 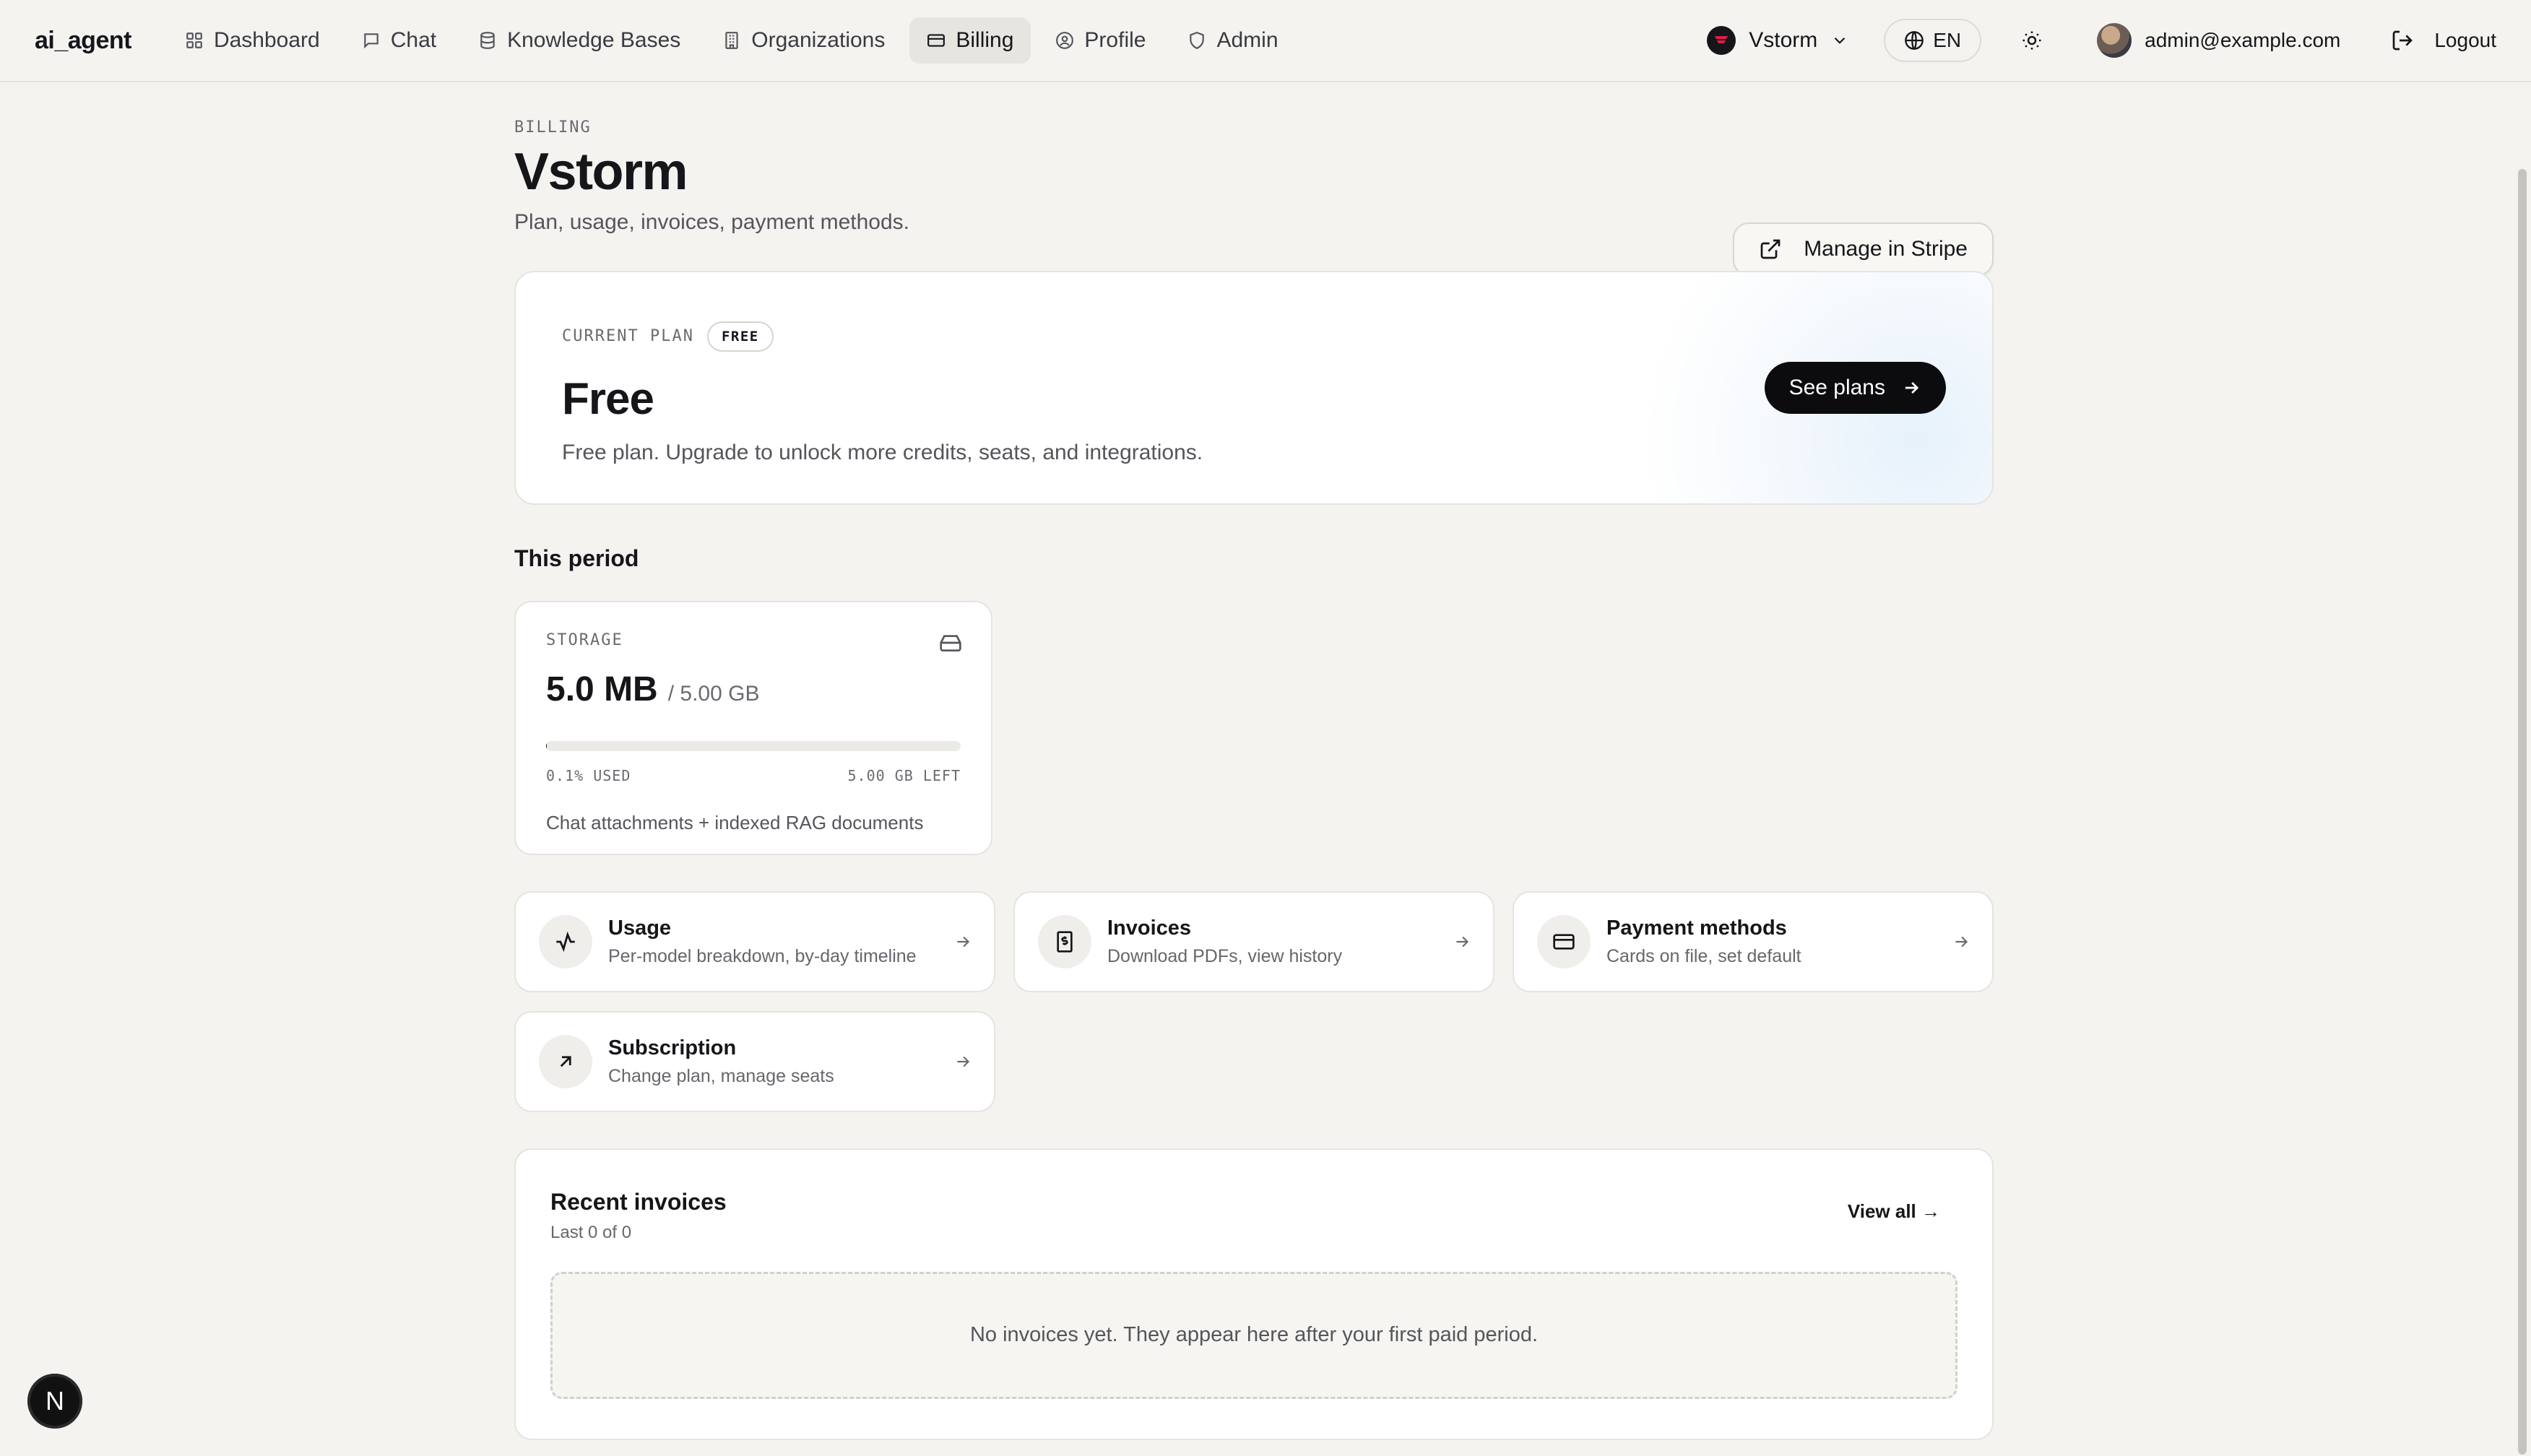 I want to click on avatar, so click(x=2114, y=40).